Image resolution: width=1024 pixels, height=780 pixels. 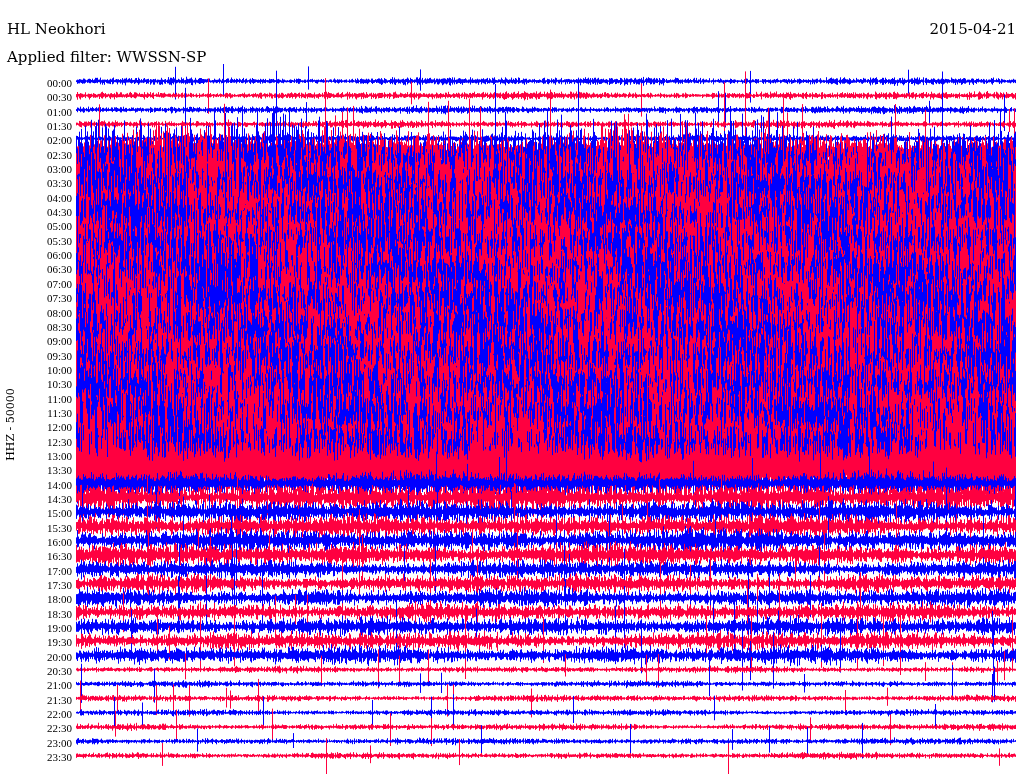 I want to click on time-label: 22:30, so click(x=59, y=728).